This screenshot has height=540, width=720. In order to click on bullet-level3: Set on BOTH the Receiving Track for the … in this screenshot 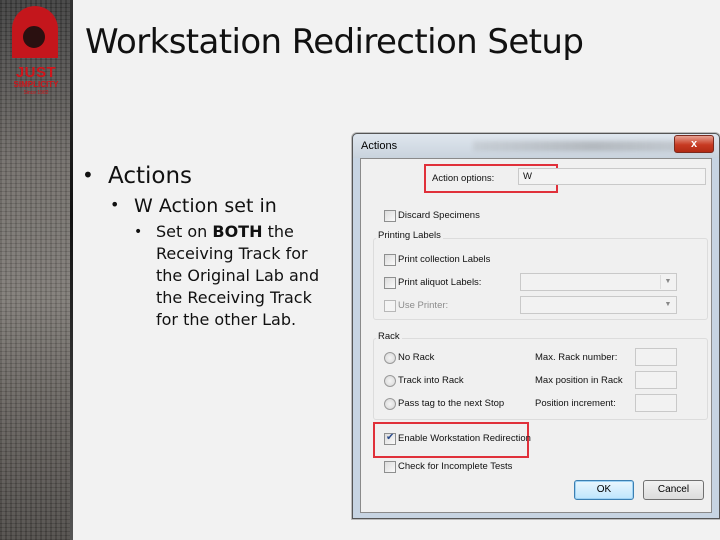, I will do `click(232, 276)`.